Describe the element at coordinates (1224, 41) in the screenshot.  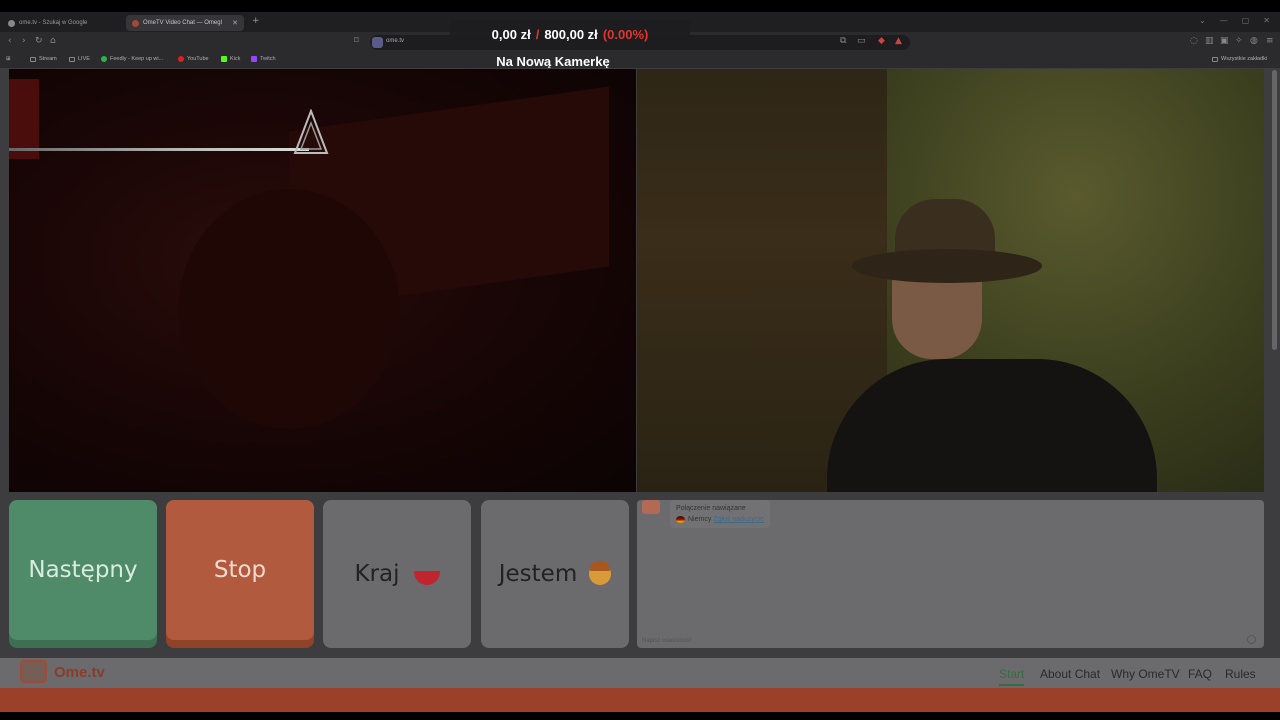
I see `wallet-icon: ▣` at that location.